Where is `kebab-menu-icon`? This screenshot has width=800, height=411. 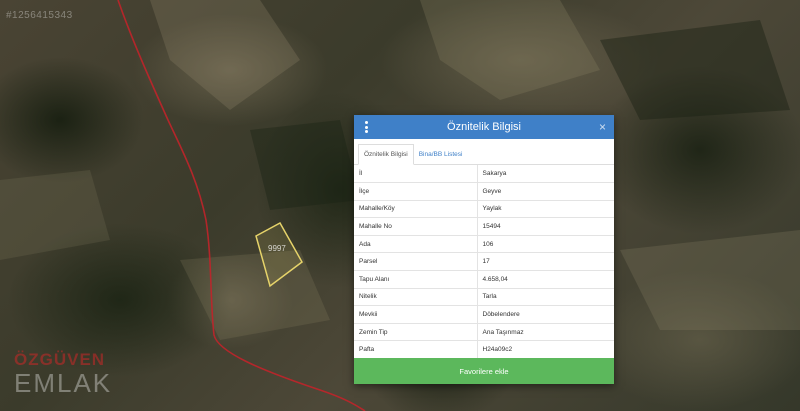
kebab-menu-icon is located at coordinates (366, 127).